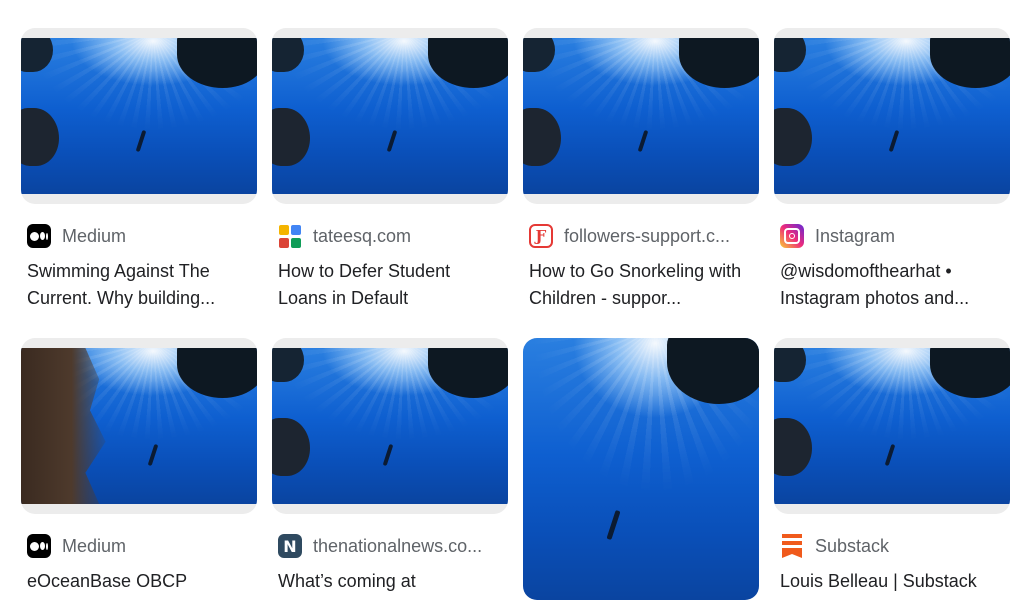  I want to click on image-result-card: N thenationalnews.co... What’s coming at, so click(390, 466).